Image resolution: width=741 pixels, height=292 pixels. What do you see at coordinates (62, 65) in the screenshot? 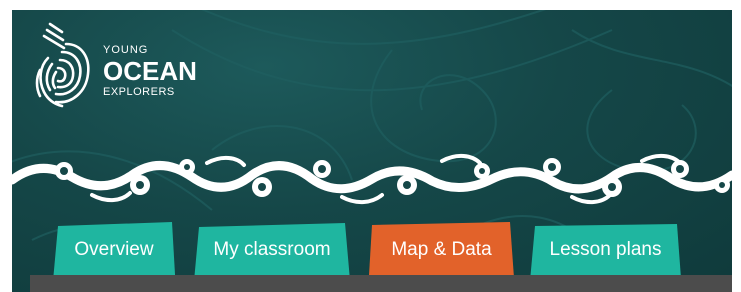
I see `fingerprint-wave-icon` at bounding box center [62, 65].